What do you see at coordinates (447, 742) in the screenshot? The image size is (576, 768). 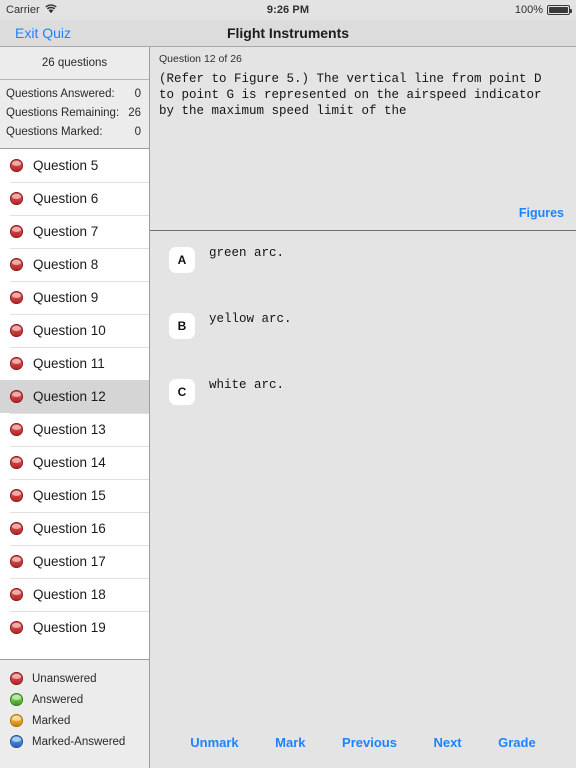 I see `toolbar-button-next: Next` at bounding box center [447, 742].